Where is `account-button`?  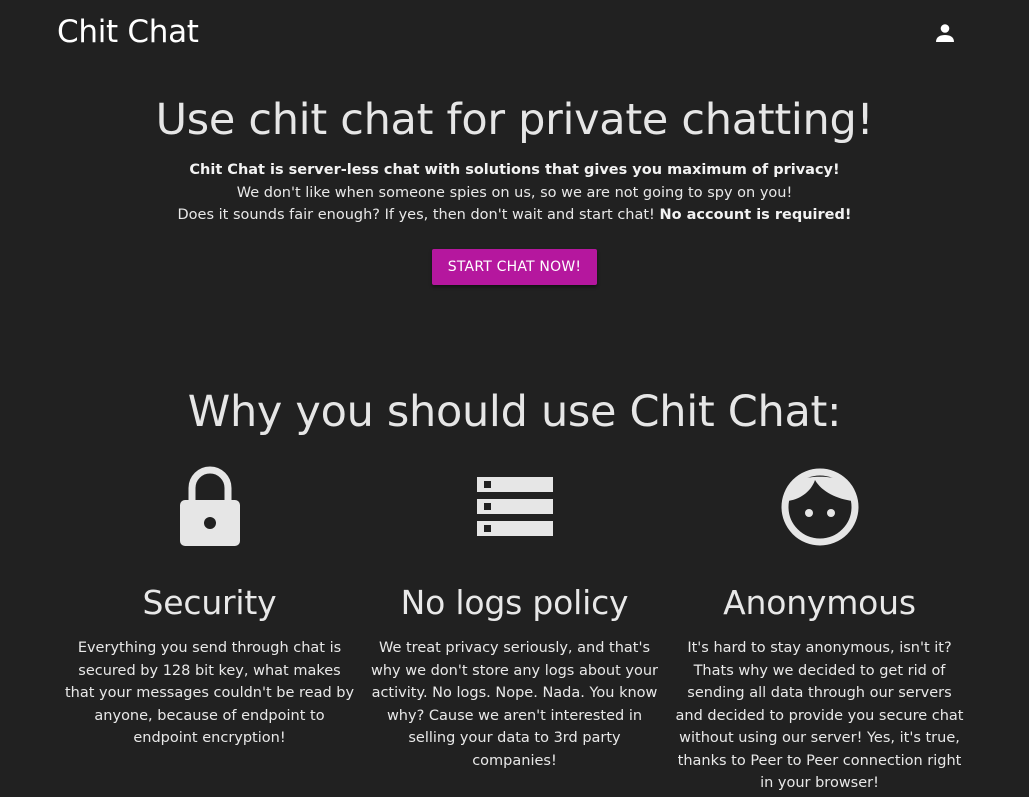
account-button is located at coordinates (945, 33).